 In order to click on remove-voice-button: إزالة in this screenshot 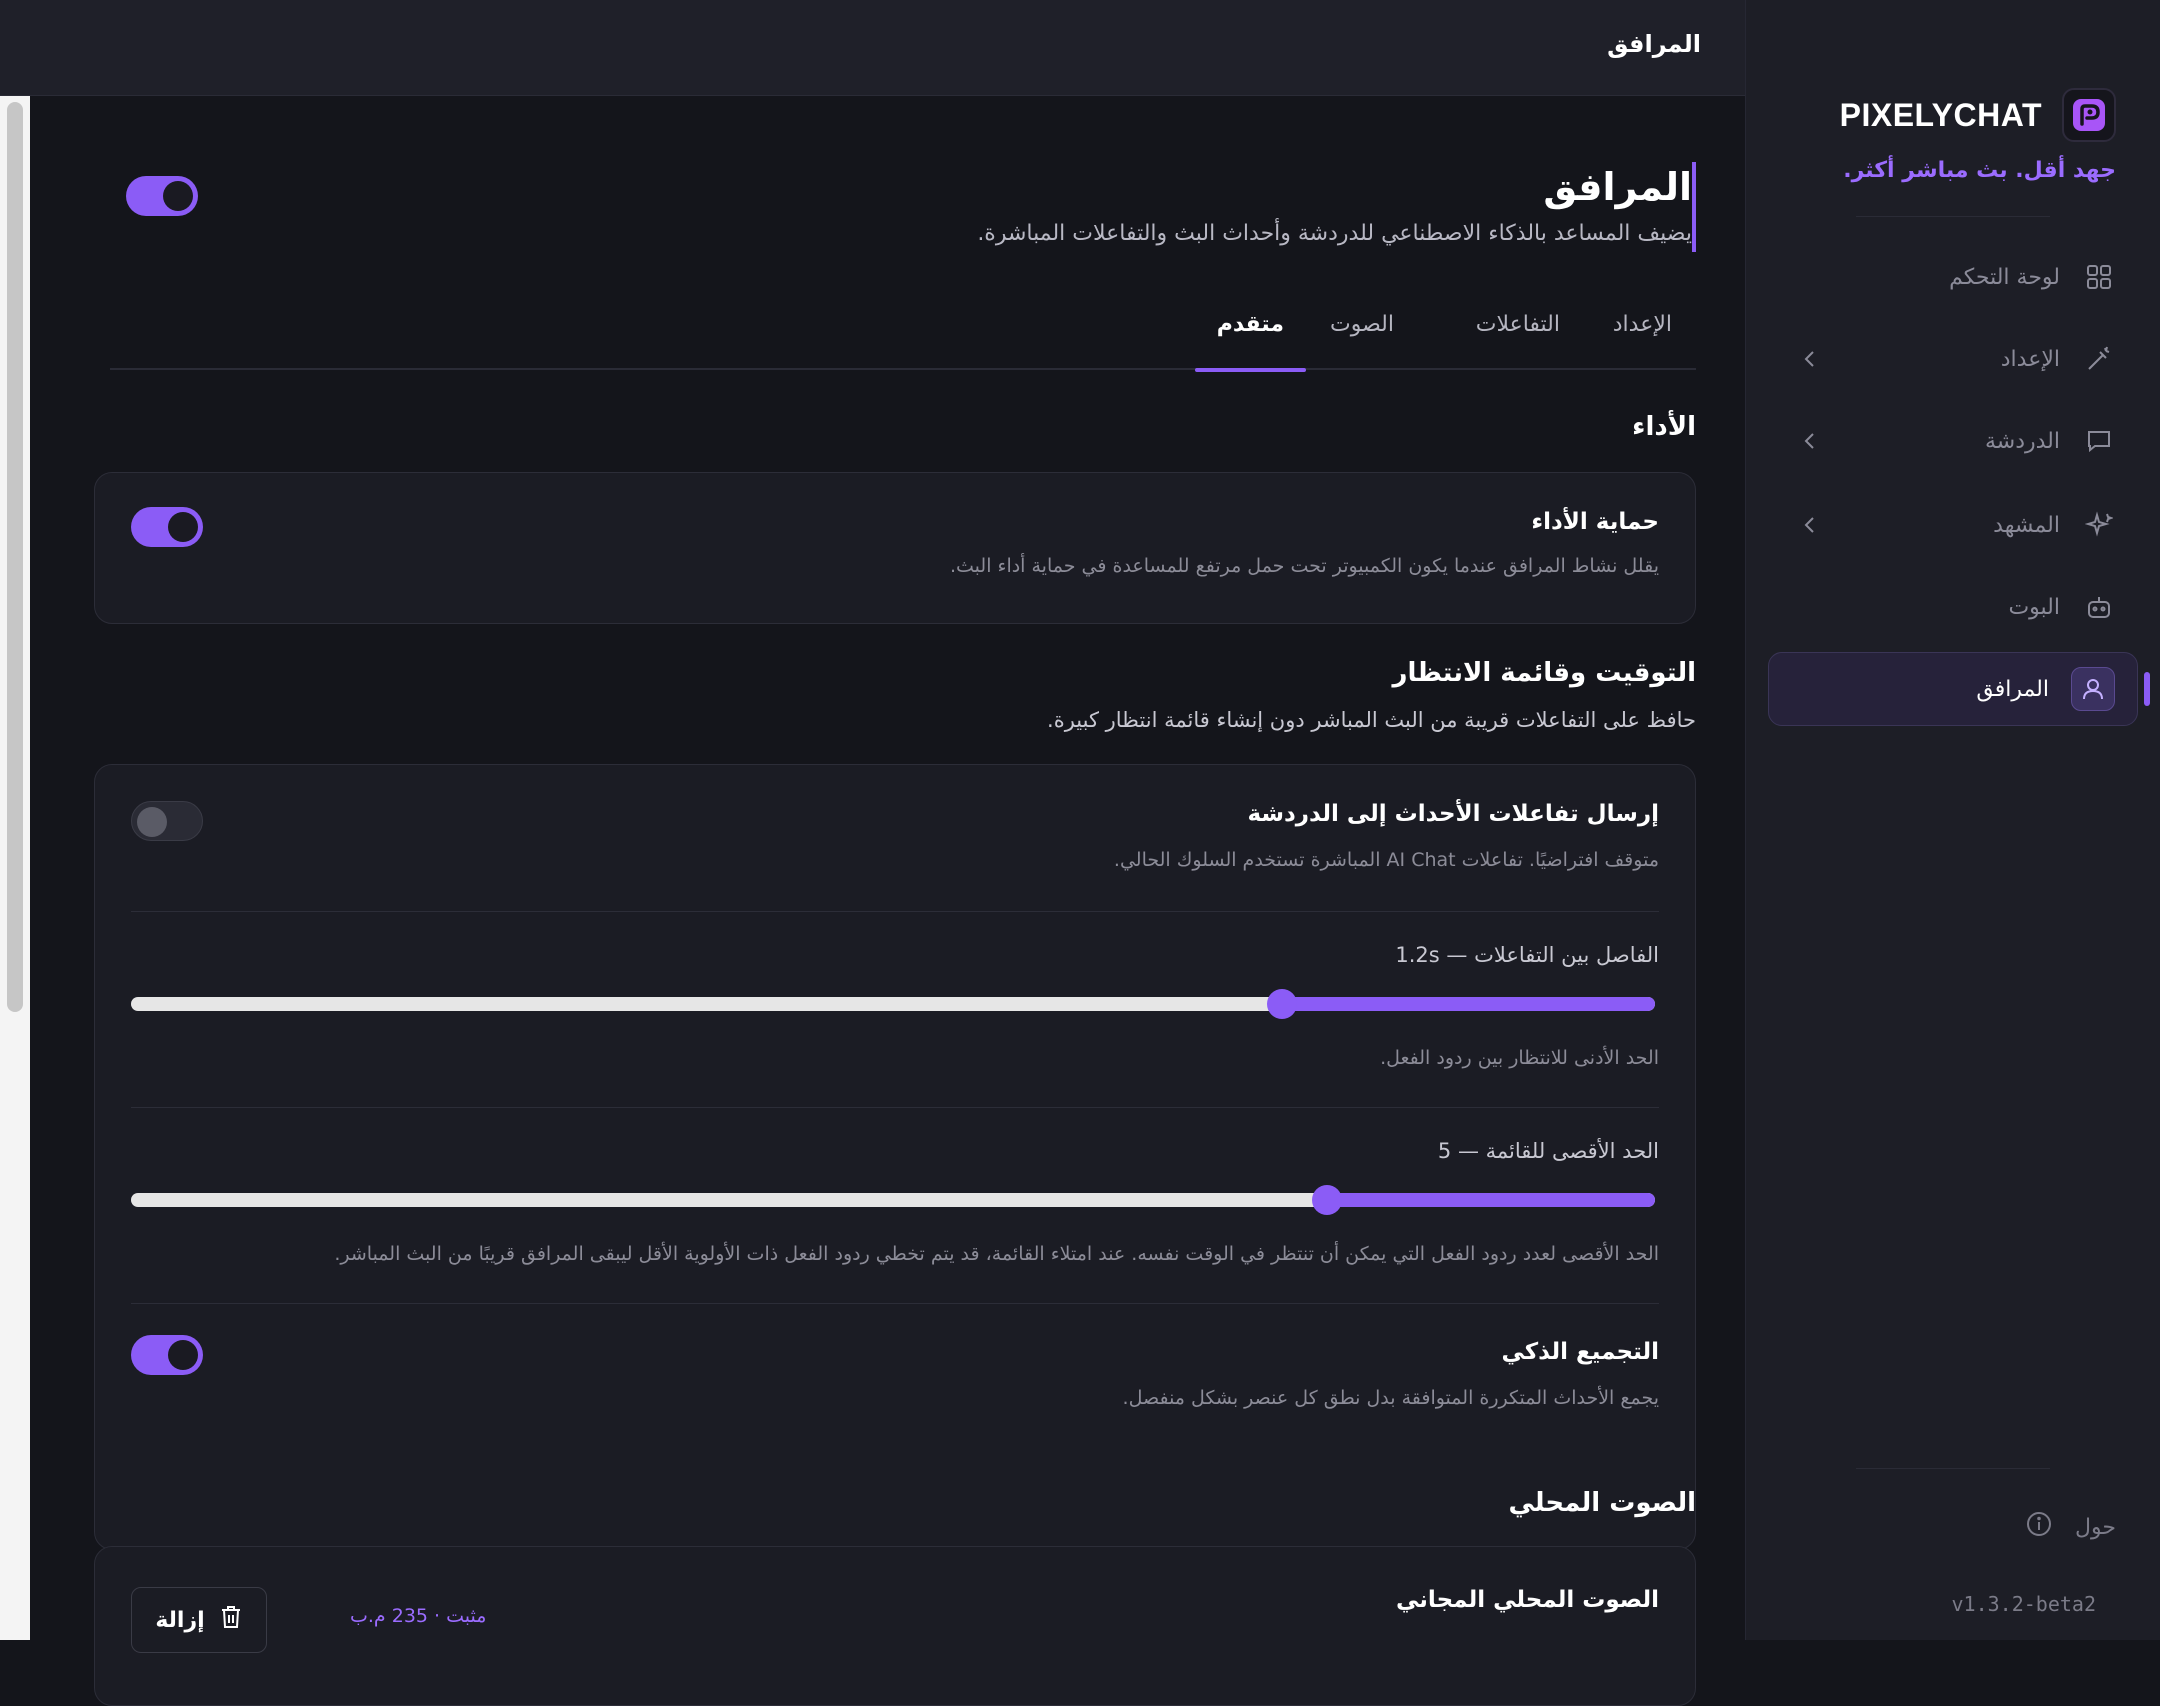, I will do `click(199, 1620)`.